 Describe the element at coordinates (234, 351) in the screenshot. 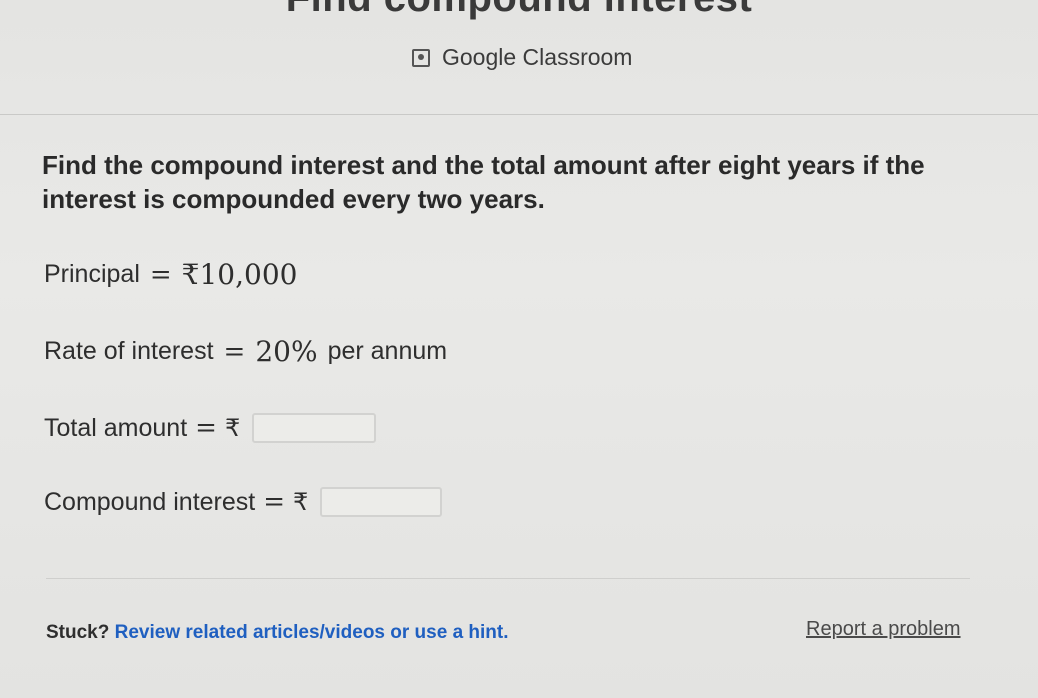

I see `rate-equals: =` at that location.